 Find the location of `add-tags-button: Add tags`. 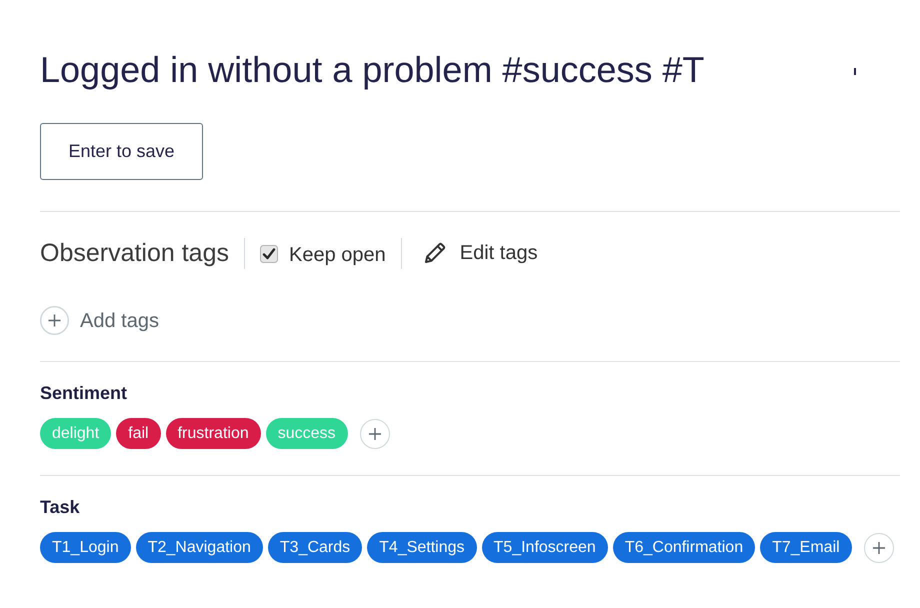

add-tags-button: Add tags is located at coordinates (99, 320).